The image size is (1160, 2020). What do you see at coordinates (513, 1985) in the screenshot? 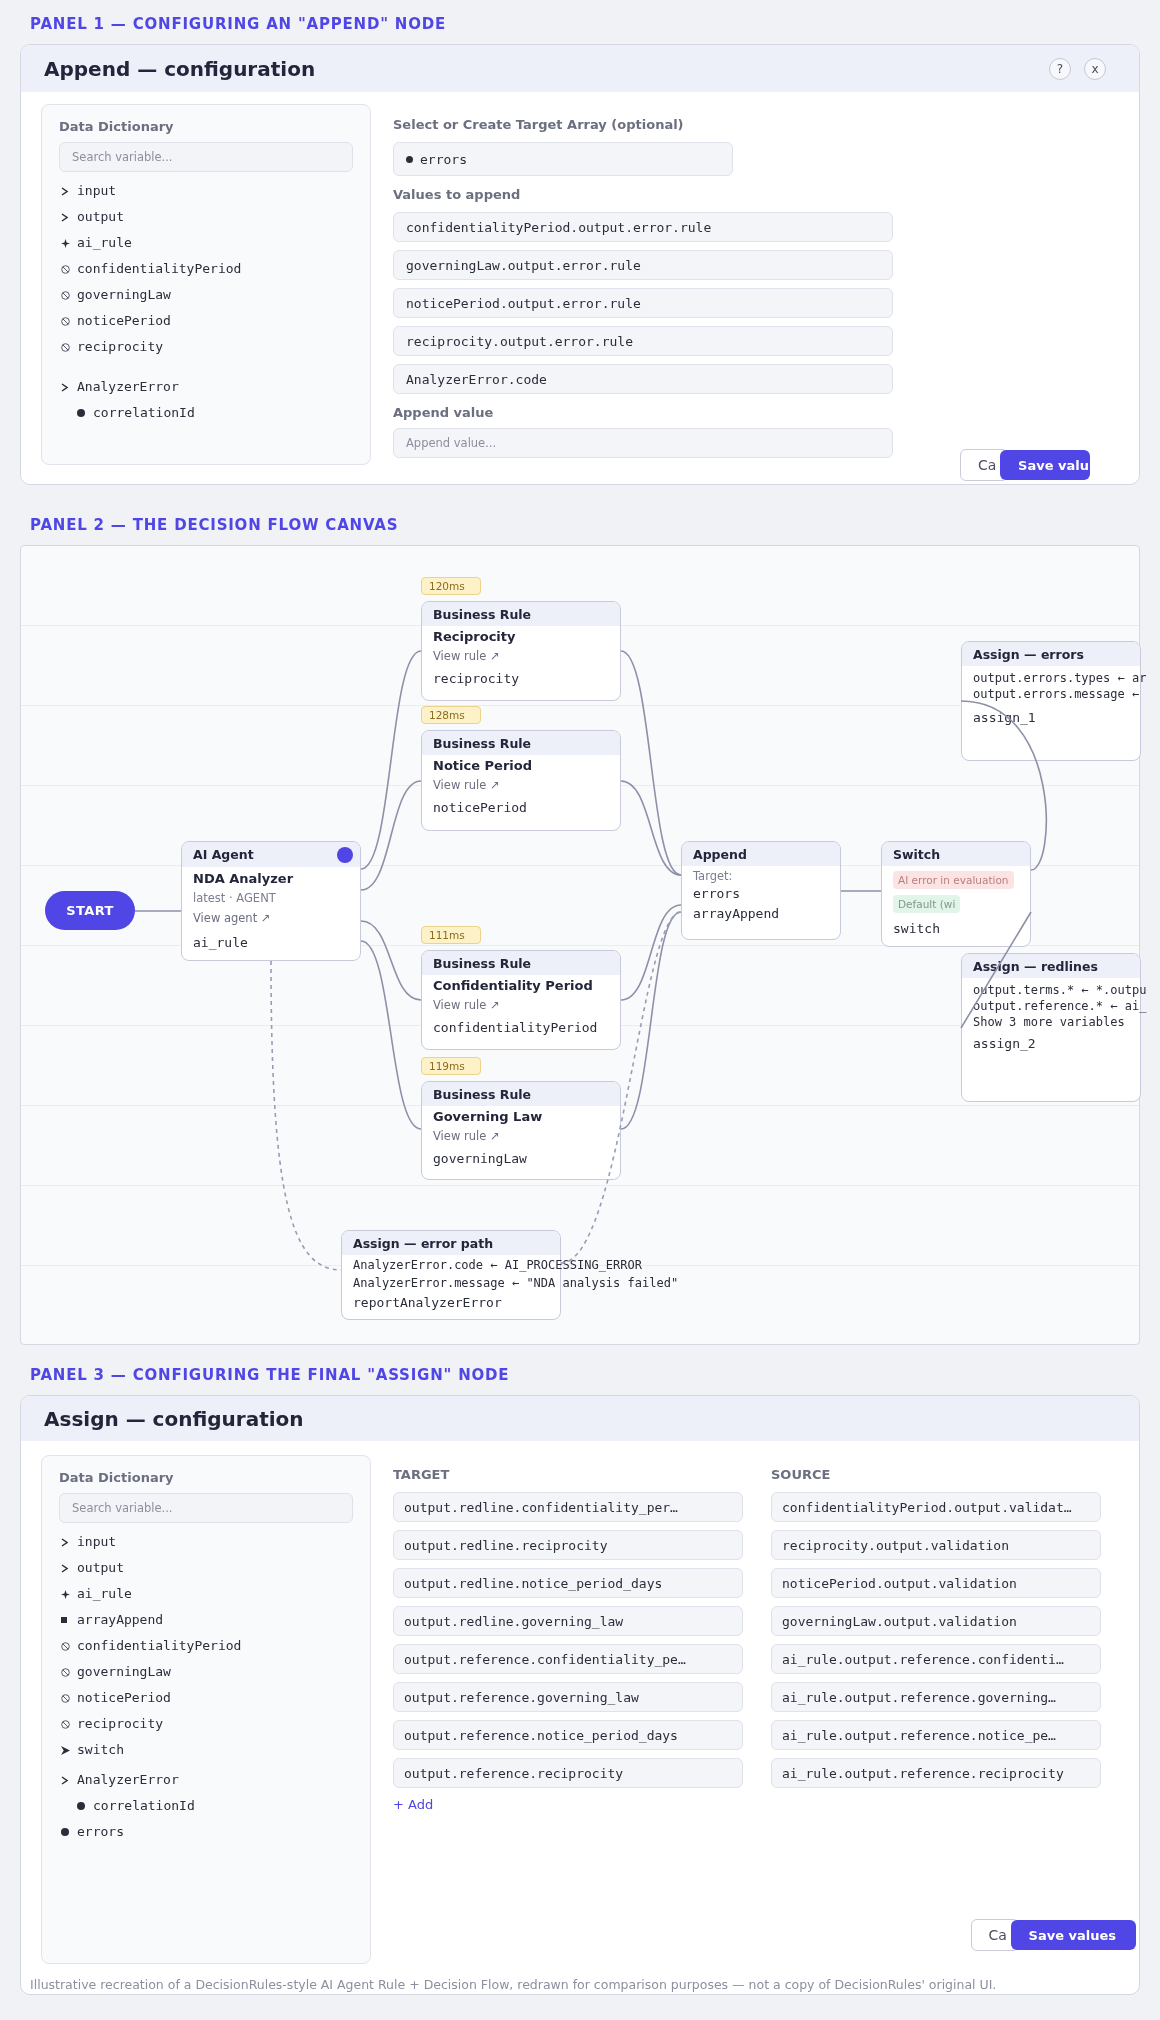
I see `footnote: Illustrative recreation of a DecisionRules-style AI Agent Rule + Decision Flow, redrawn for comparison purposes — not a copy of DecisionRules' original UI.` at bounding box center [513, 1985].